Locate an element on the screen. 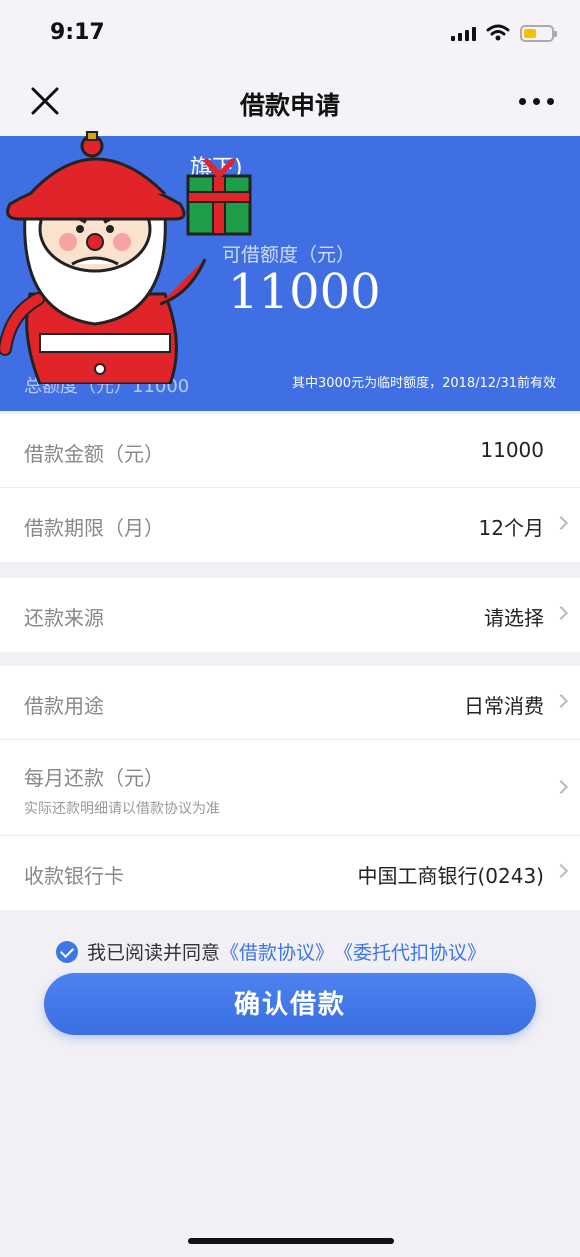 This screenshot has height=1257, width=580. agreement: 我已阅读并同意 《借款协议》 《委托代扣协议》 is located at coordinates (271, 951).